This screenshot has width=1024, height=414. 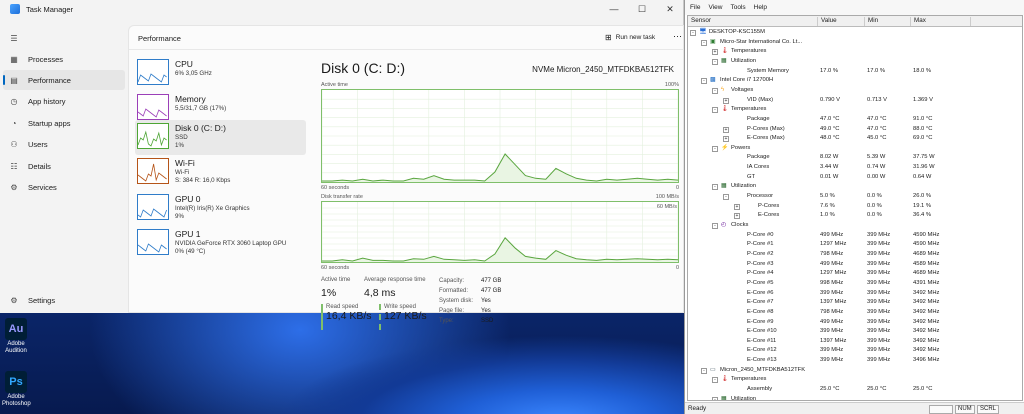 I want to click on nav-label: Processes, so click(x=46, y=59).